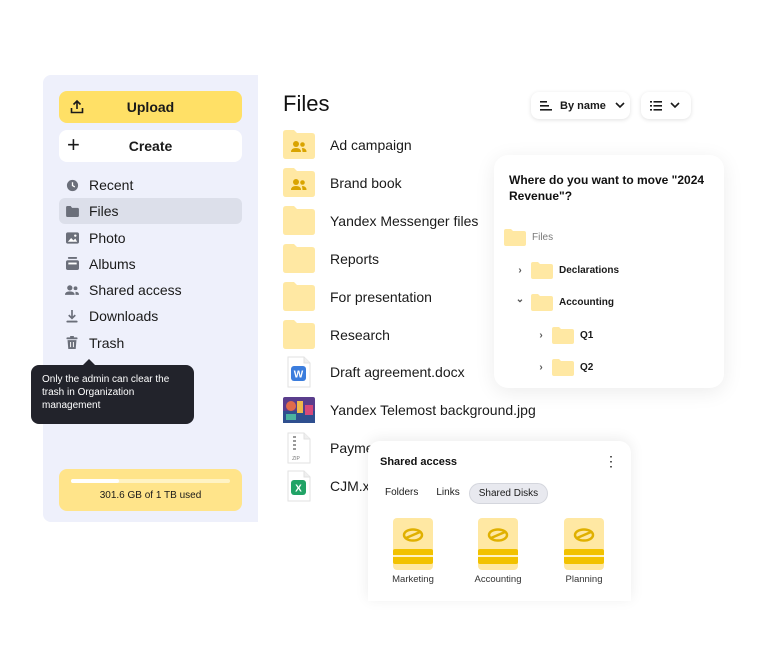 This screenshot has width=760, height=660. I want to click on file-name: For presentation, so click(381, 297).